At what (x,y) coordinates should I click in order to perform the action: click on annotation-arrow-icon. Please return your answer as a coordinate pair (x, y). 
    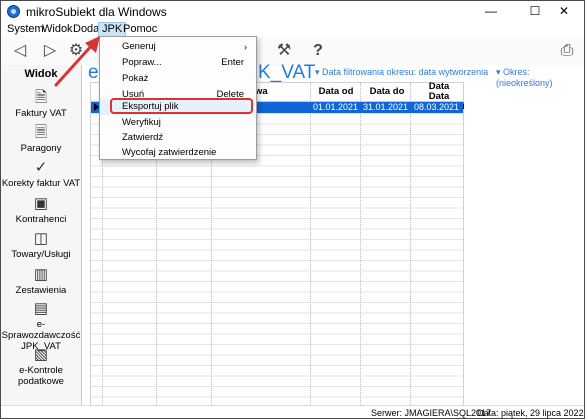
    Looking at the image, I should click on (77, 61).